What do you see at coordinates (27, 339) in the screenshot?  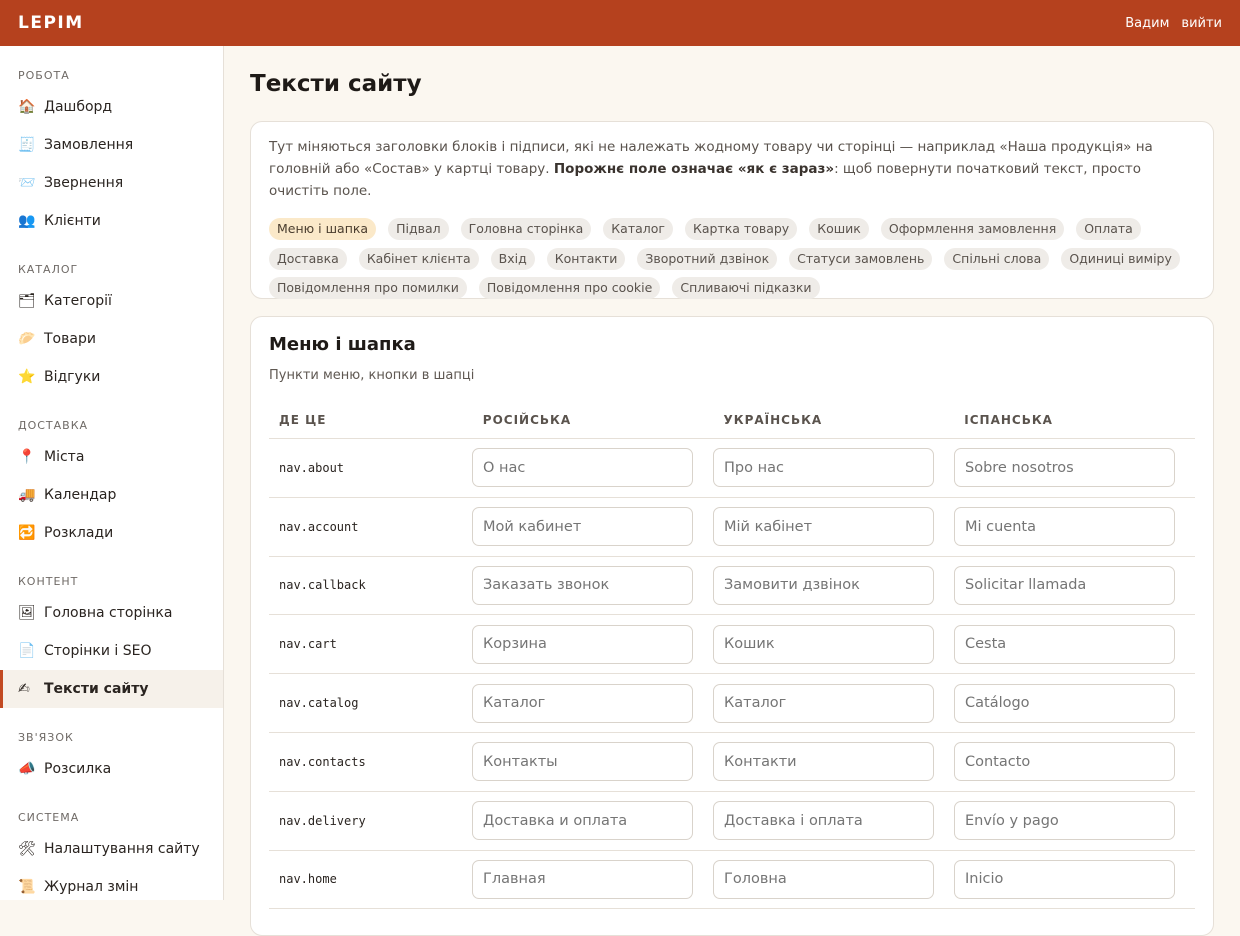 I see `dumpling-icon: 🥟` at bounding box center [27, 339].